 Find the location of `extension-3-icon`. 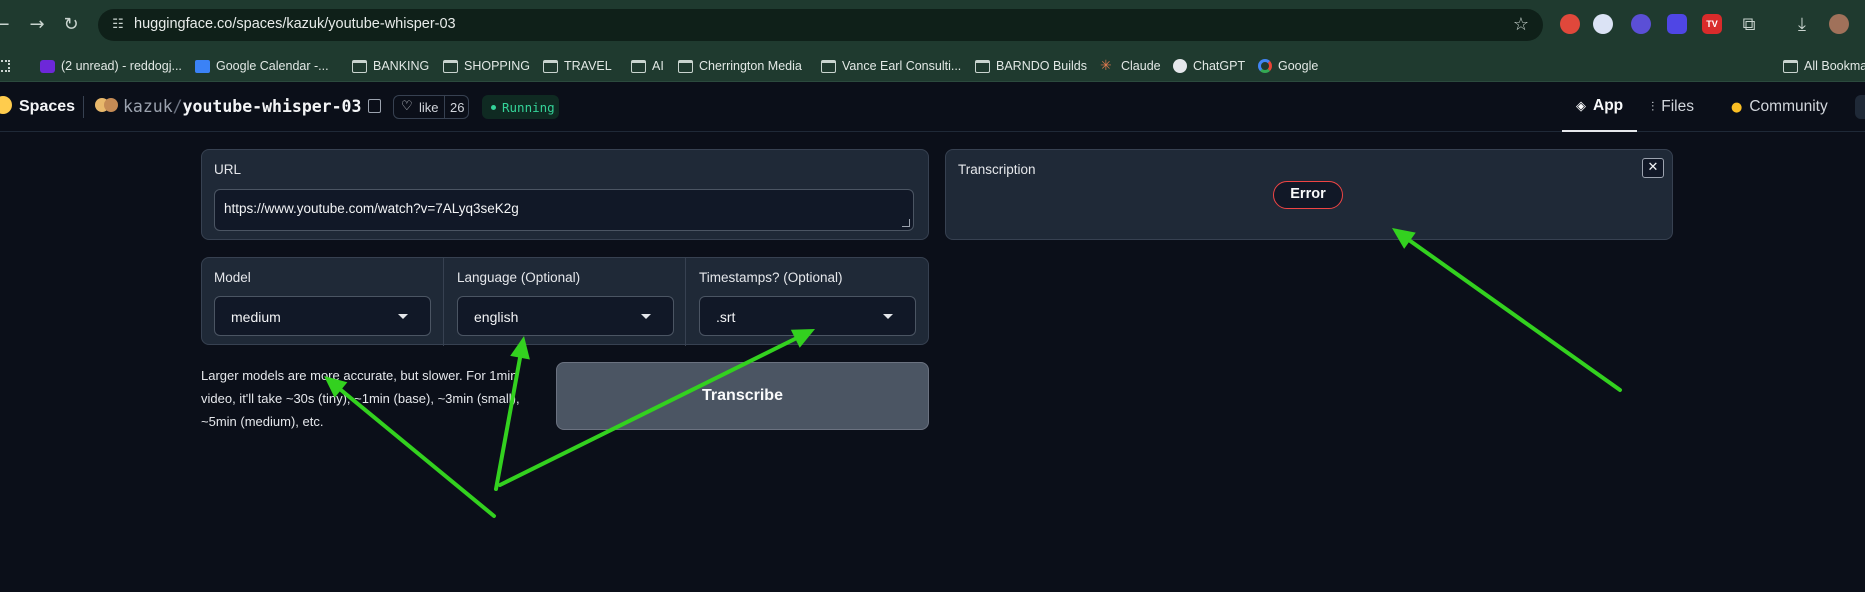

extension-3-icon is located at coordinates (1641, 24).